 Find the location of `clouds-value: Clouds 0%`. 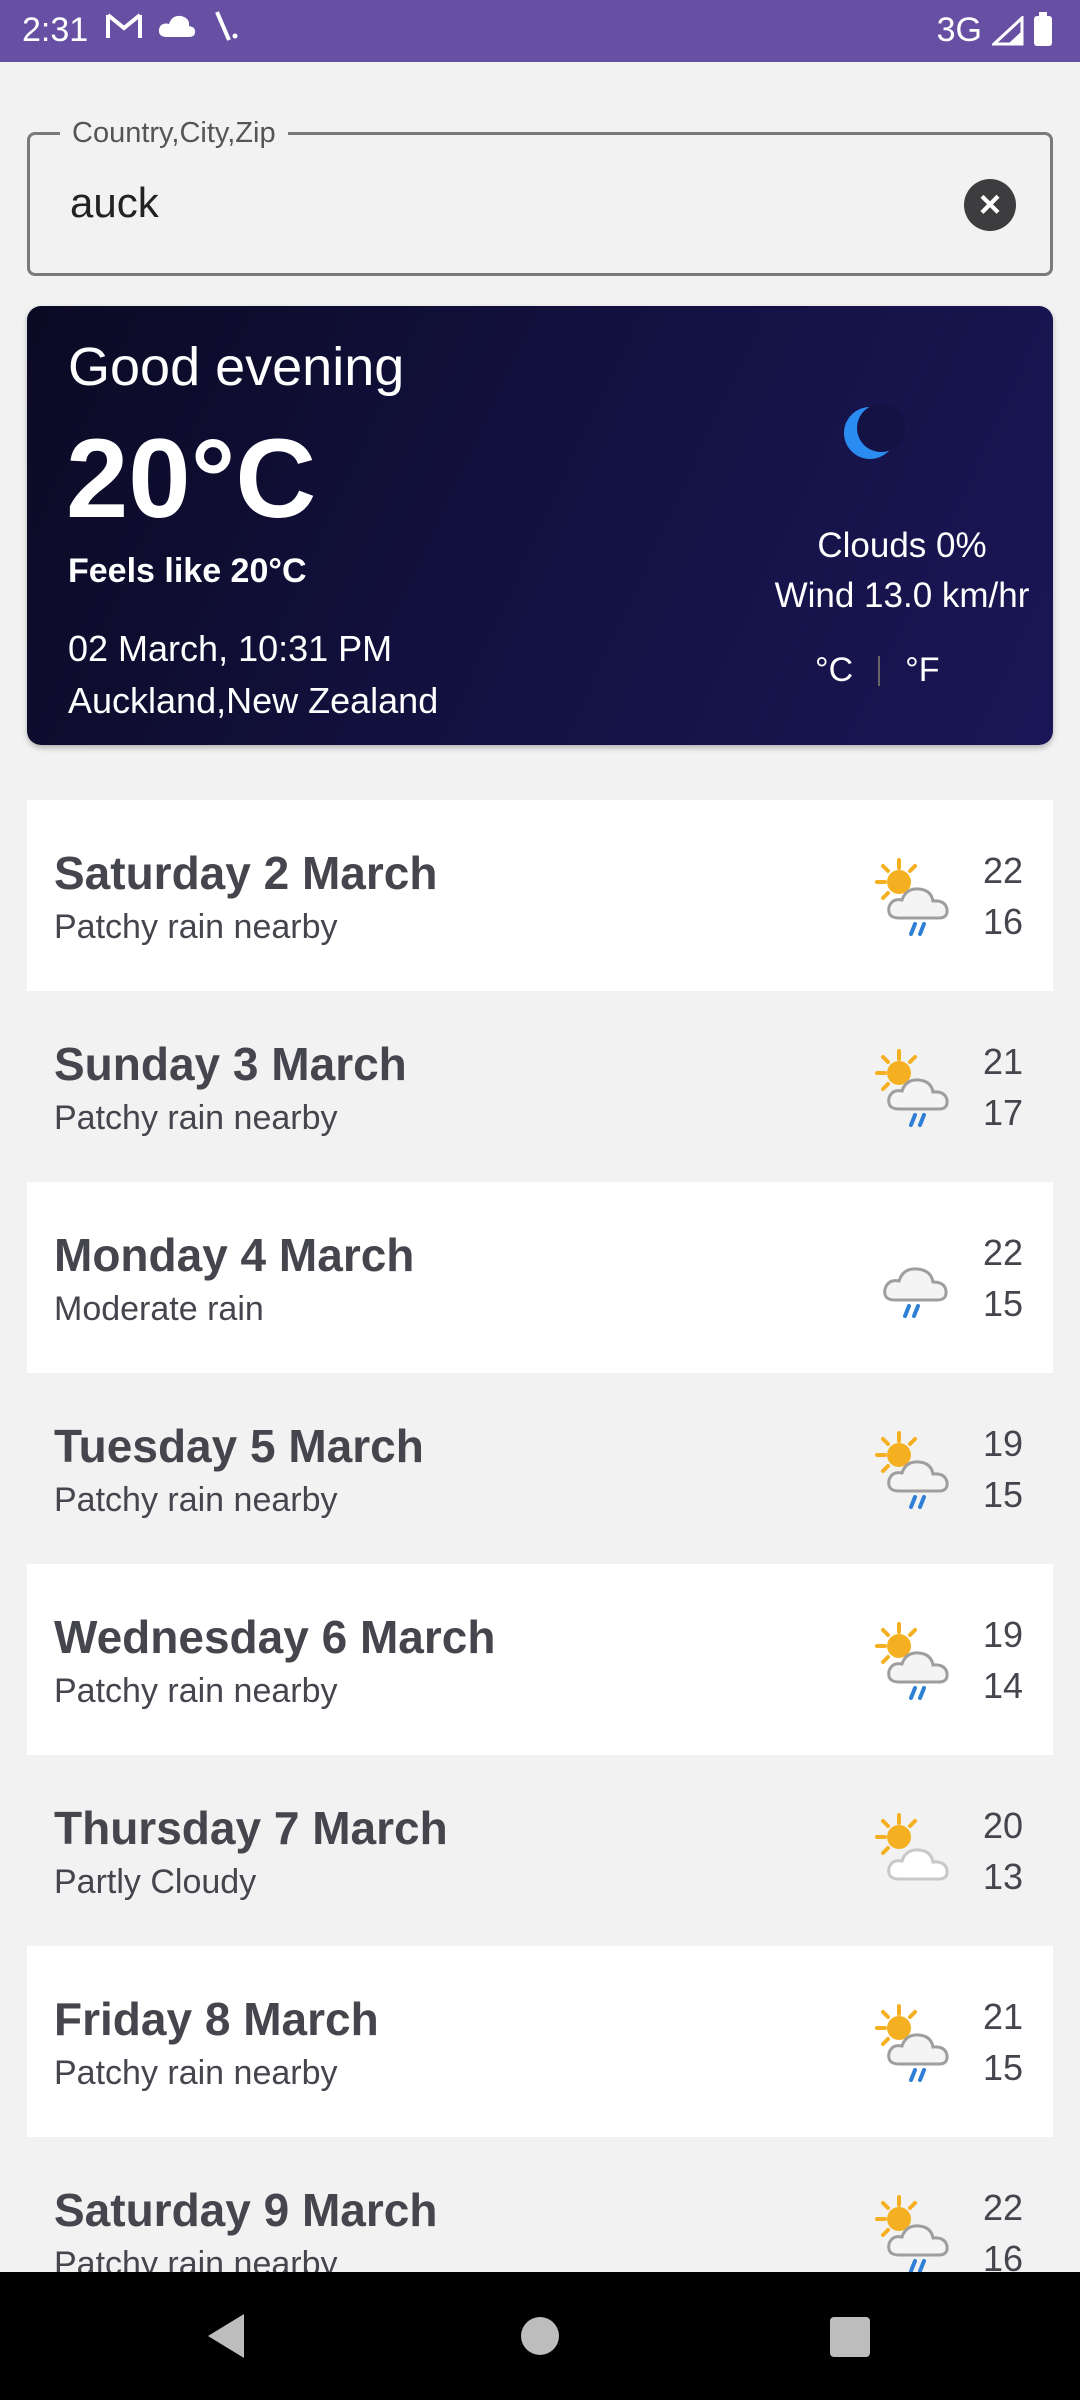

clouds-value: Clouds 0% is located at coordinates (902, 545).